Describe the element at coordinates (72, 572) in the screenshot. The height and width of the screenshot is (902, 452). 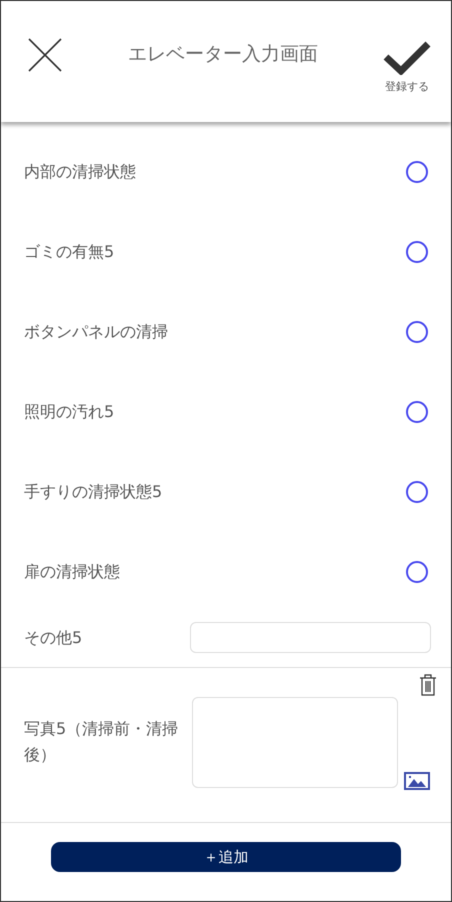
I see `item-label: 扉の清掃状態` at that location.